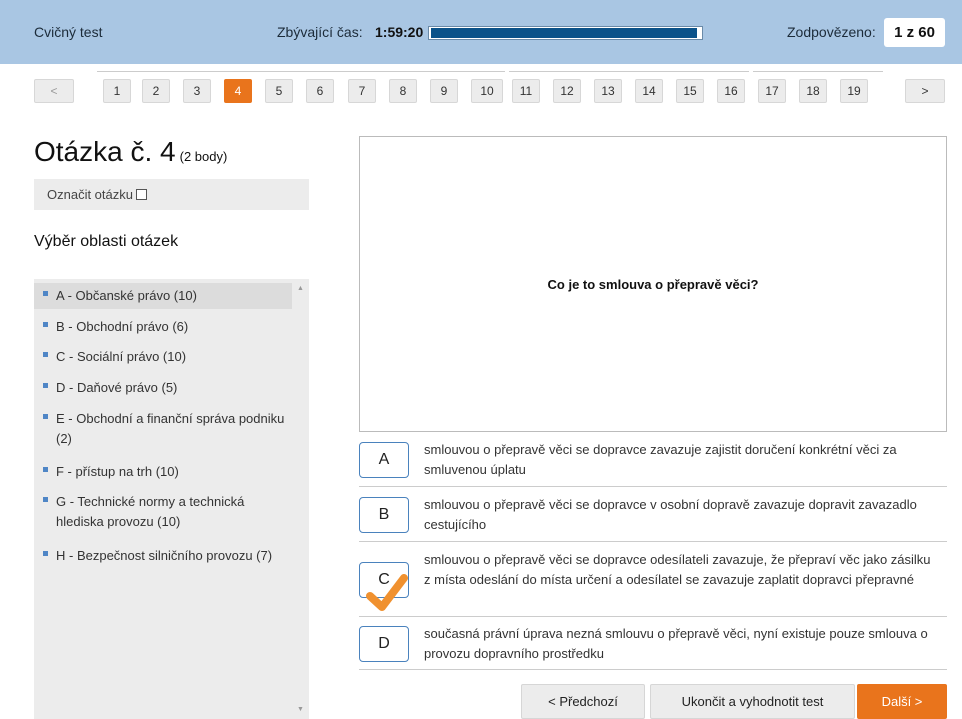  I want to click on time-label: Zbývající čas:, so click(320, 32).